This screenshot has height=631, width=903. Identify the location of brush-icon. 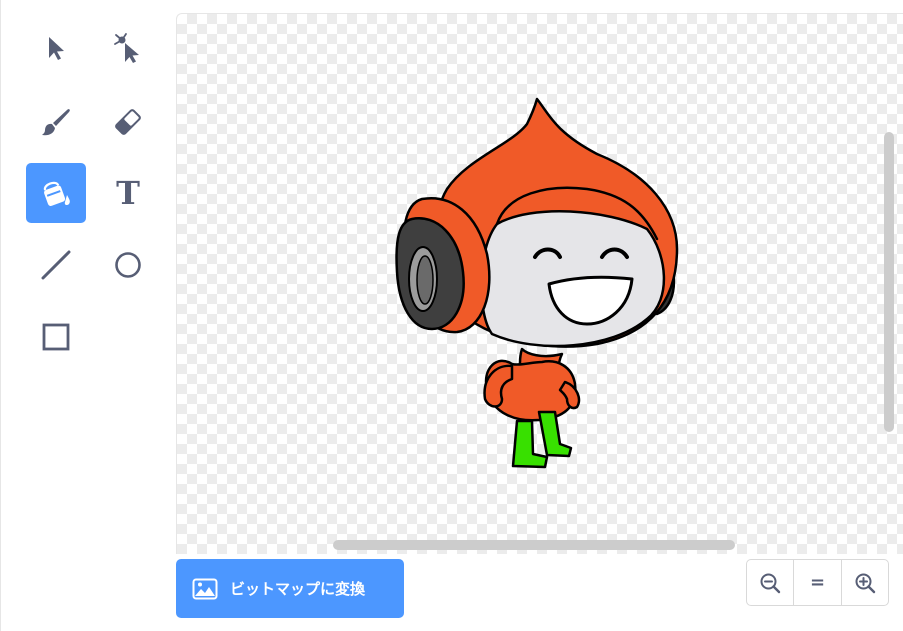
(56, 122).